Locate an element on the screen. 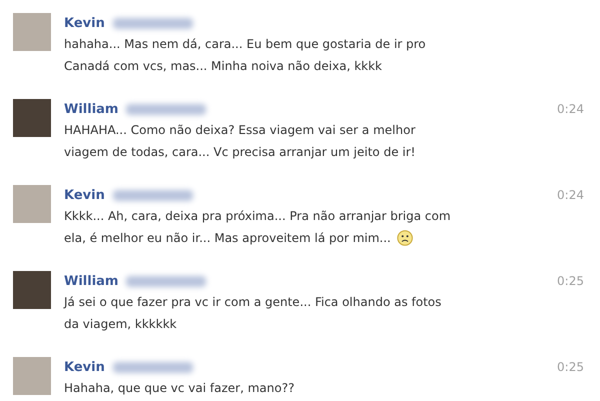  message-text: hahaha... Mas nem dá, cara... Eu bem que gostaria de ir pro is located at coordinates (245, 44).